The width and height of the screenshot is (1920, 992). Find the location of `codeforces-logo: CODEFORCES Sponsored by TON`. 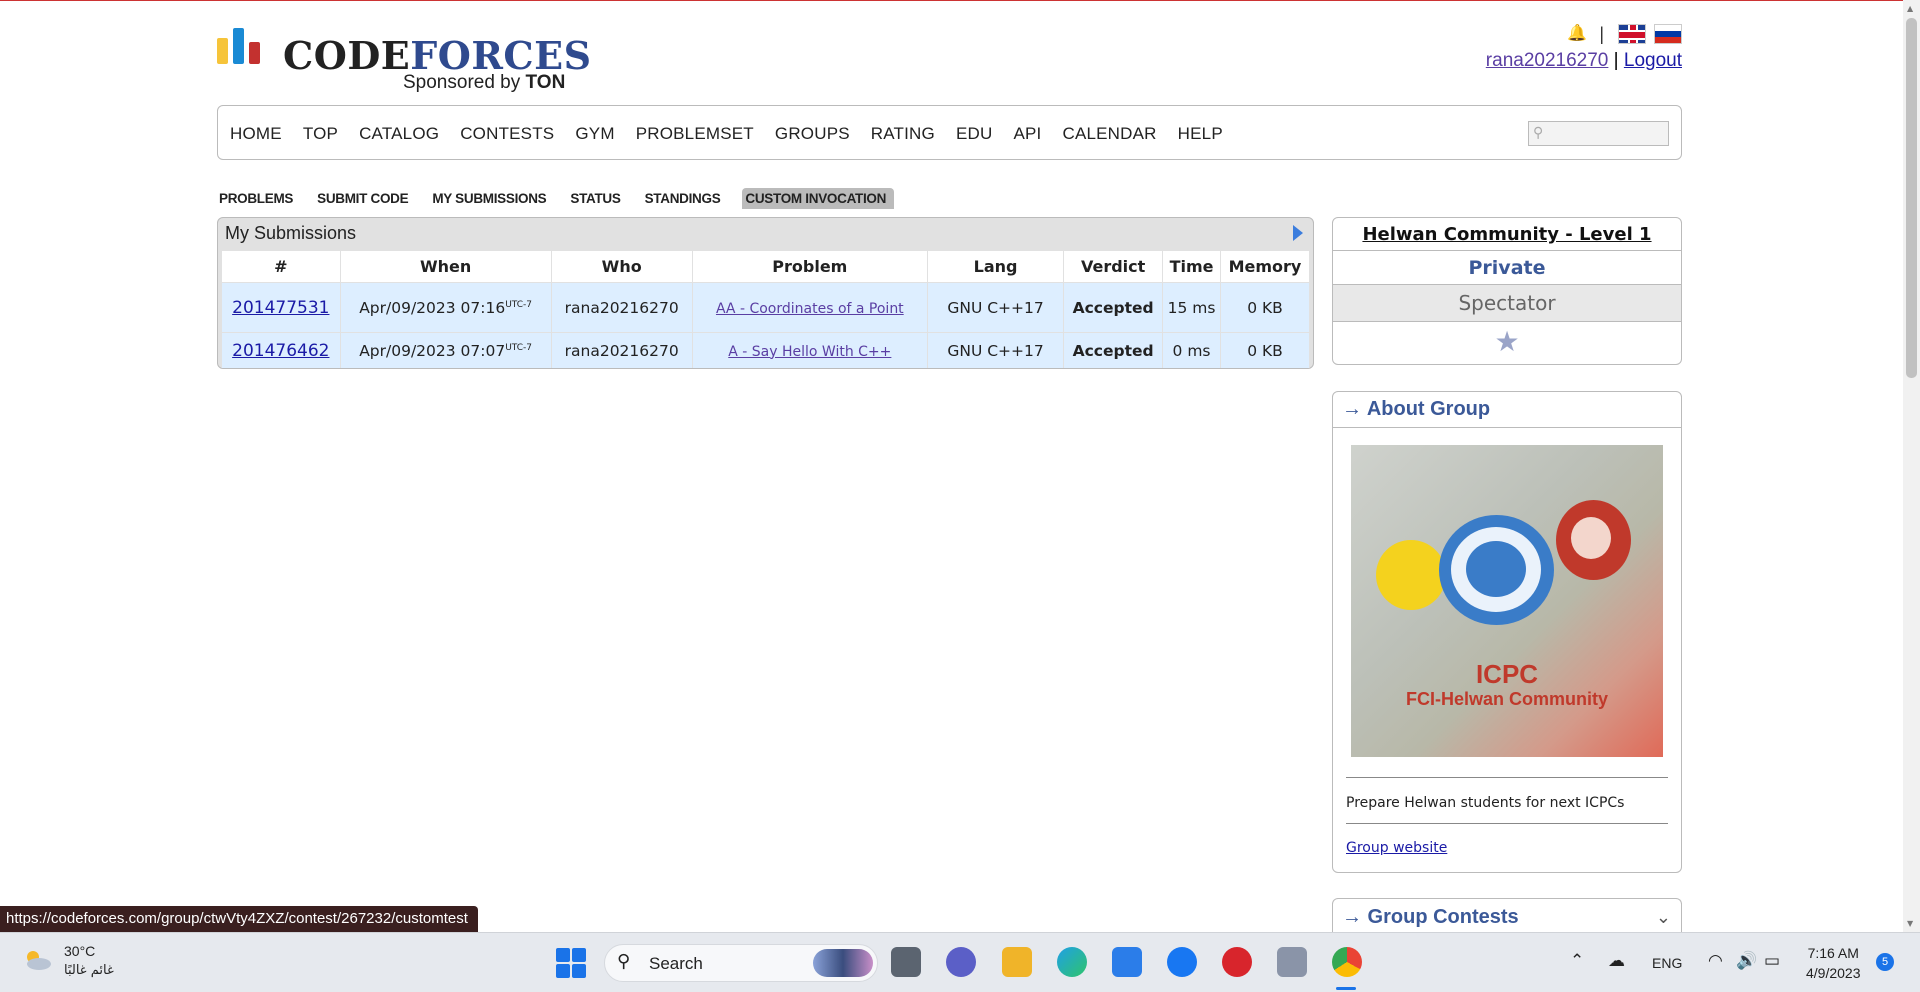

codeforces-logo: CODEFORCES Sponsored by TON is located at coordinates (404, 62).